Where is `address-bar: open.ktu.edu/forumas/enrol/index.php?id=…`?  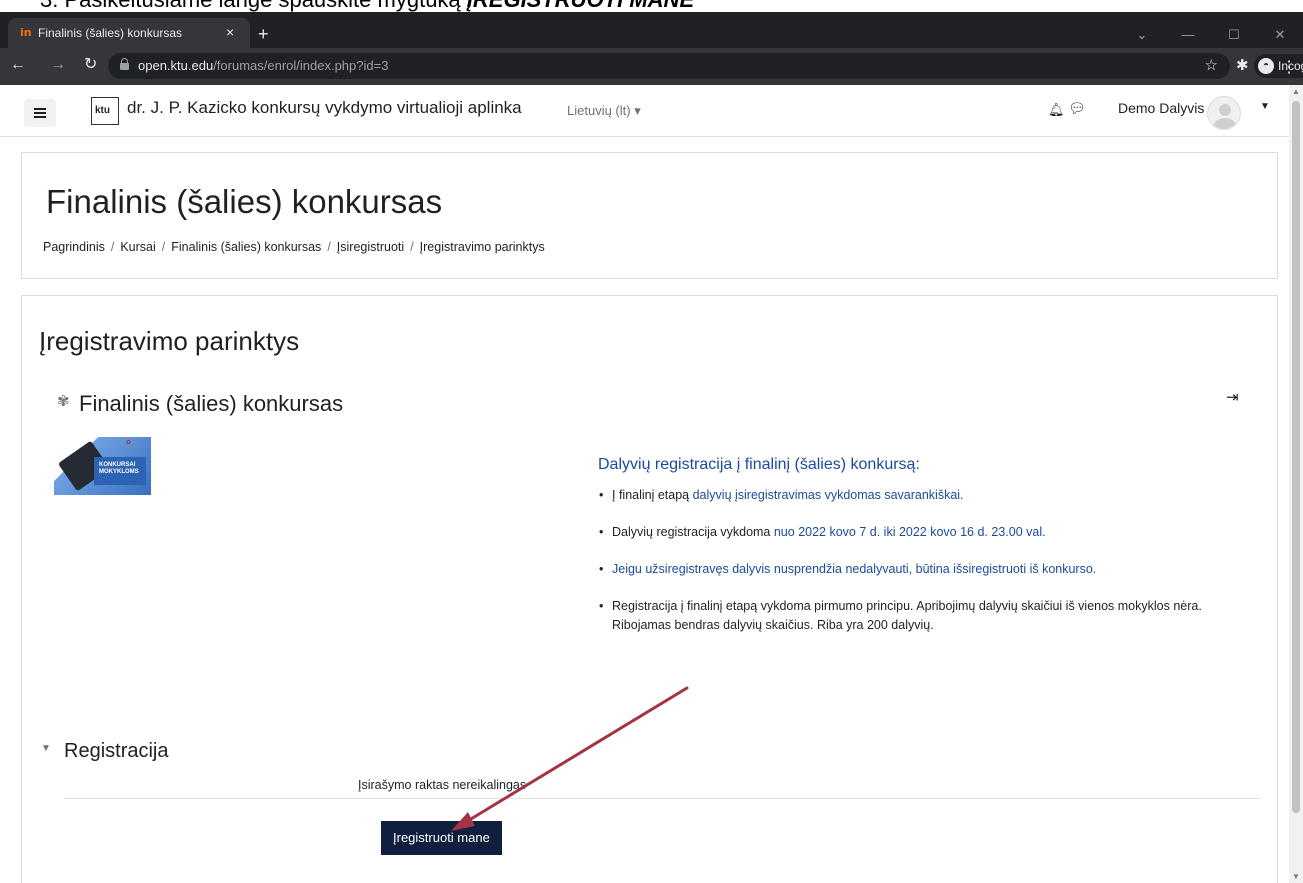 address-bar: open.ktu.edu/forumas/enrol/index.php?id=… is located at coordinates (669, 66).